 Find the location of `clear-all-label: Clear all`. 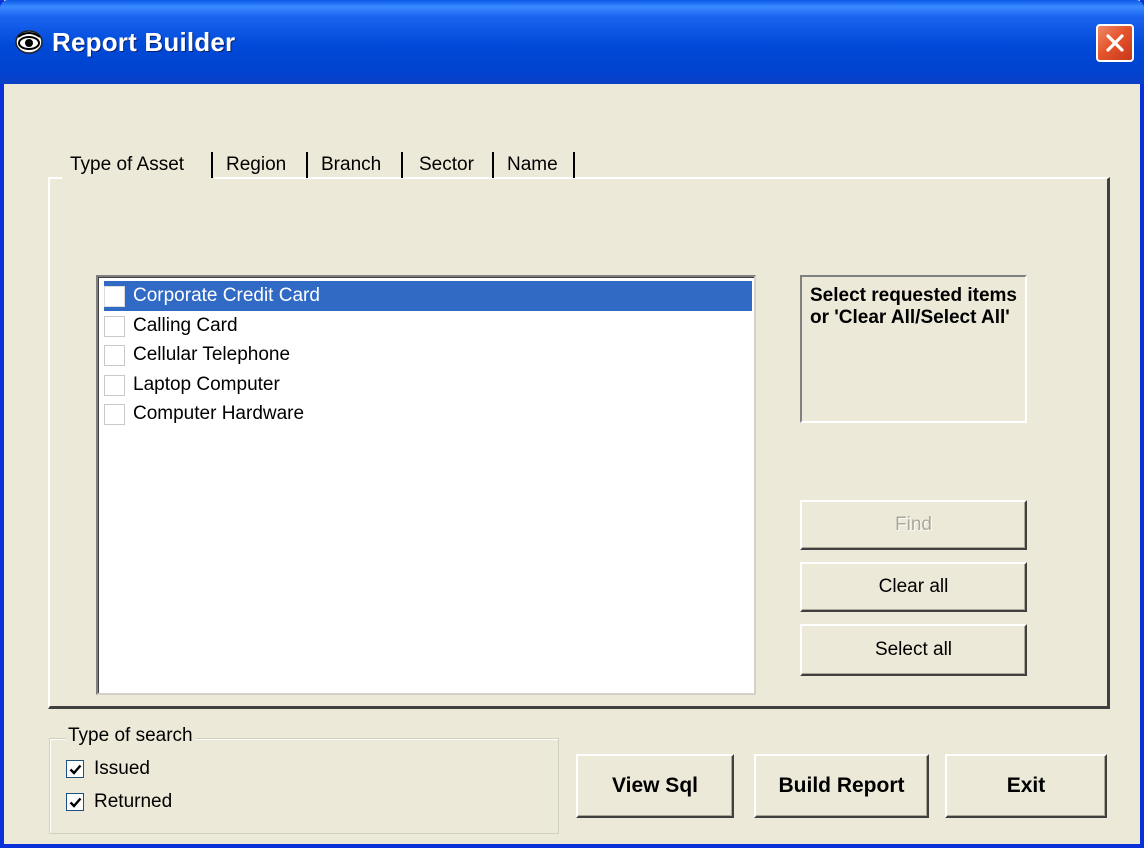

clear-all-label: Clear all is located at coordinates (913, 586).